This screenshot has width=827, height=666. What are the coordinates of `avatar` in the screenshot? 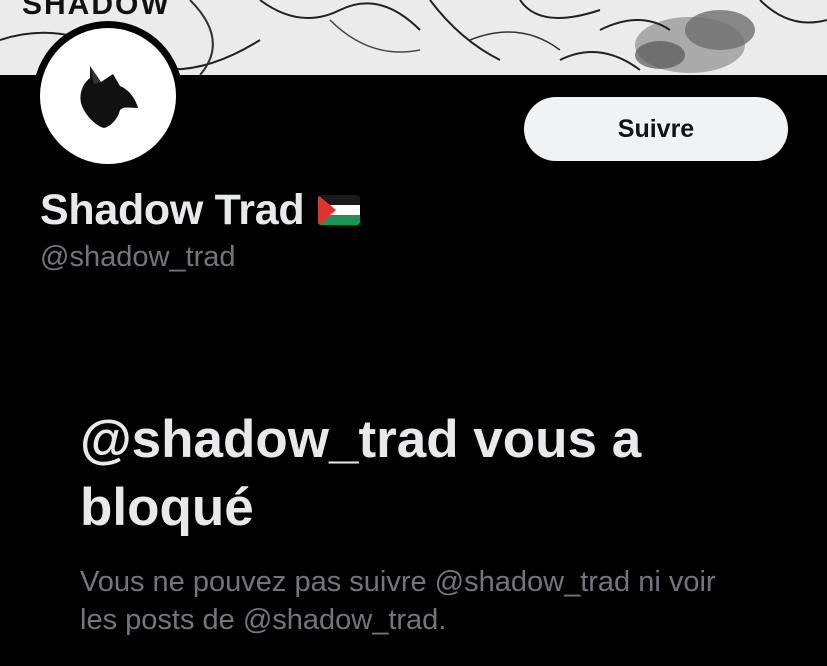 It's located at (108, 96).